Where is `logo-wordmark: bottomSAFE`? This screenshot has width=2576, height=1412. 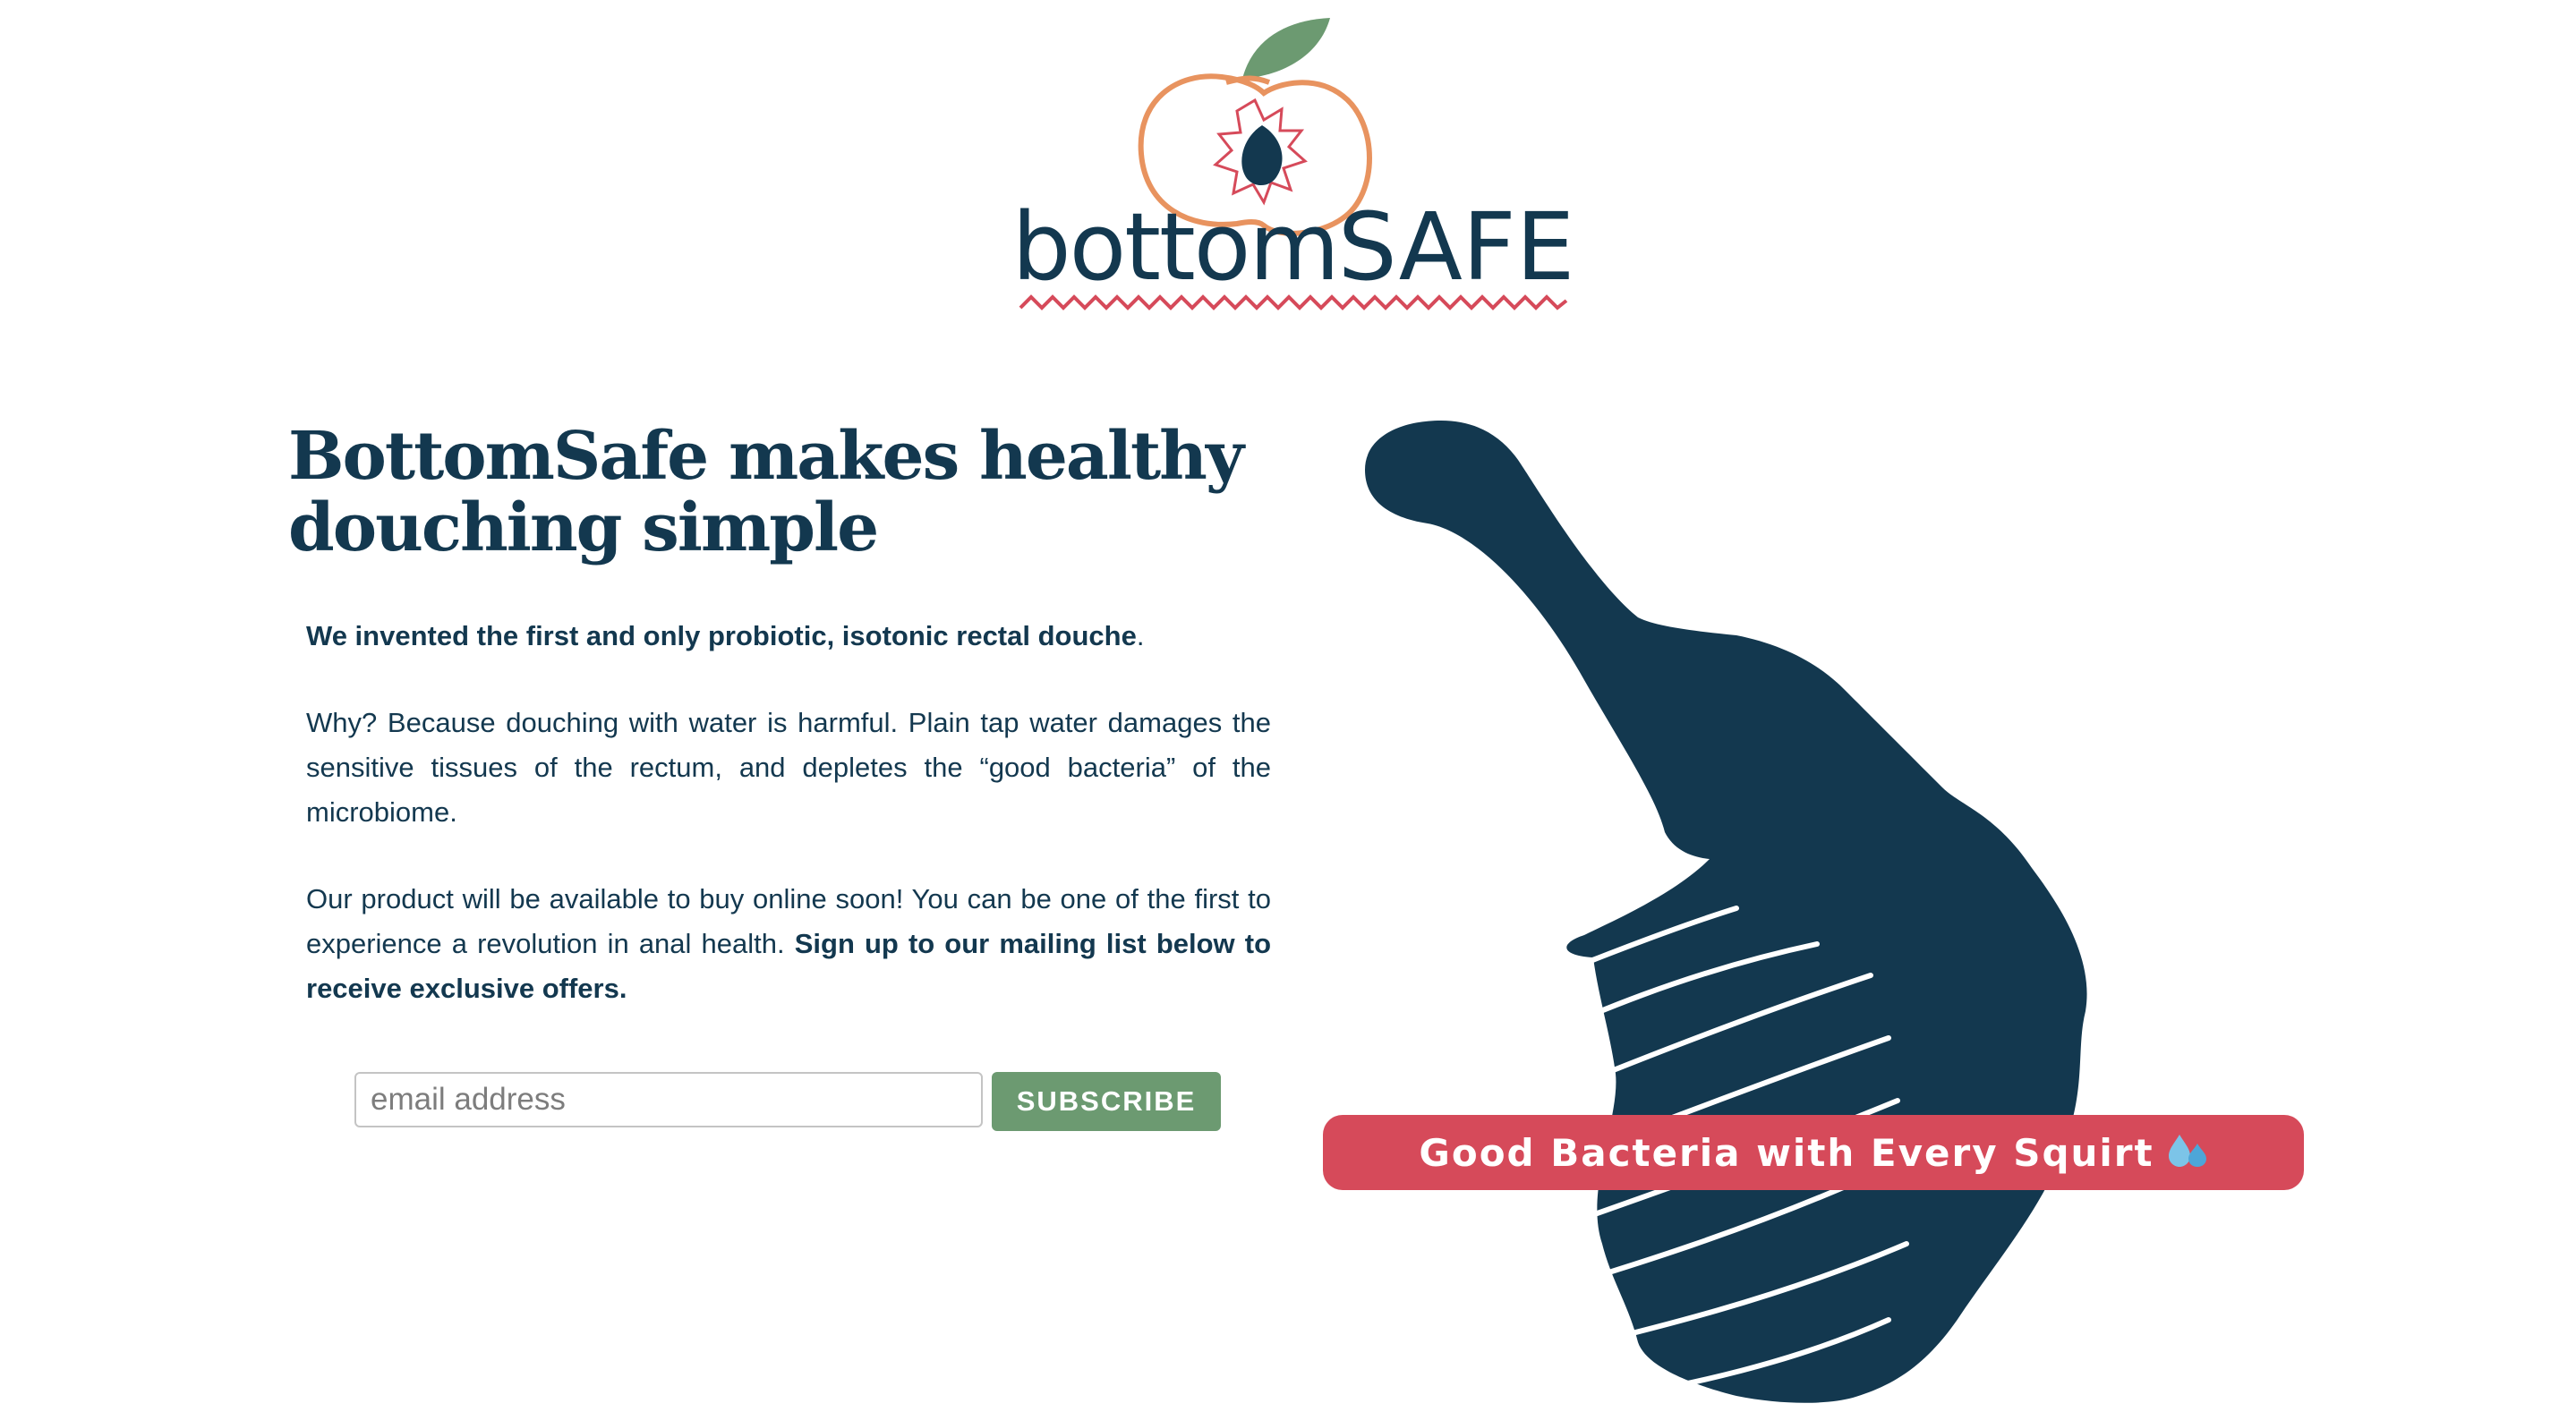 logo-wordmark: bottomSAFE is located at coordinates (1293, 247).